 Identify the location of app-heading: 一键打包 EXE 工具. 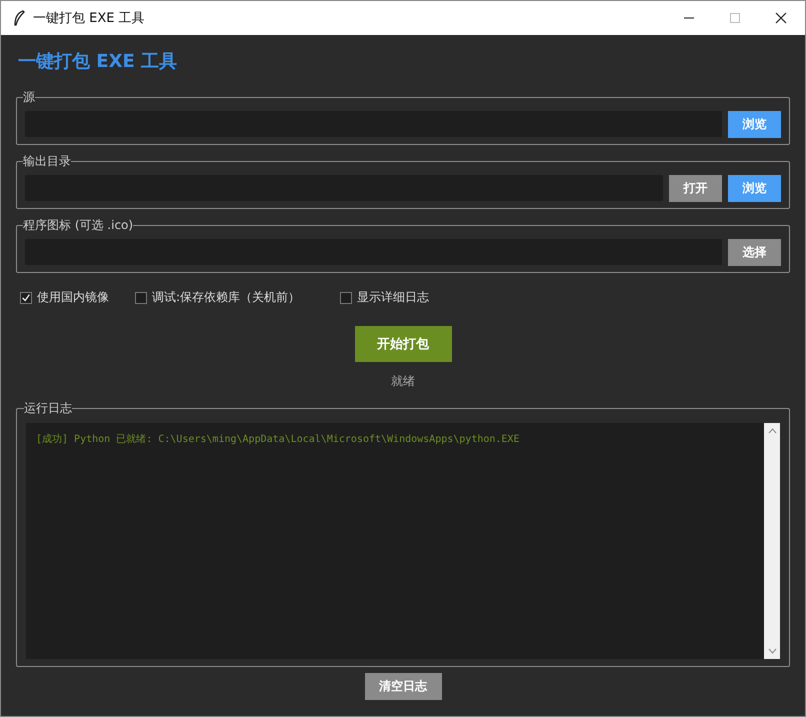
(98, 62).